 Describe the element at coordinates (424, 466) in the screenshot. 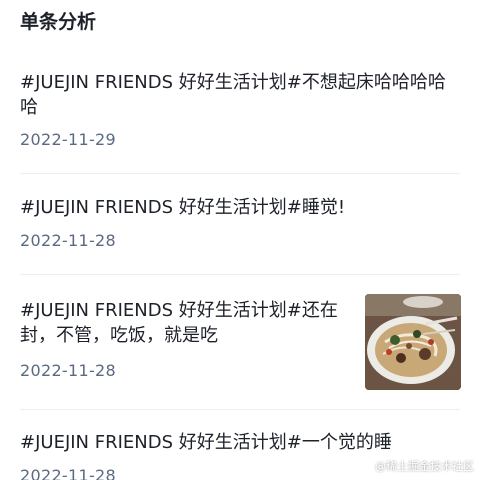

I see `watermark-text: @稀土掘金技术社区` at that location.